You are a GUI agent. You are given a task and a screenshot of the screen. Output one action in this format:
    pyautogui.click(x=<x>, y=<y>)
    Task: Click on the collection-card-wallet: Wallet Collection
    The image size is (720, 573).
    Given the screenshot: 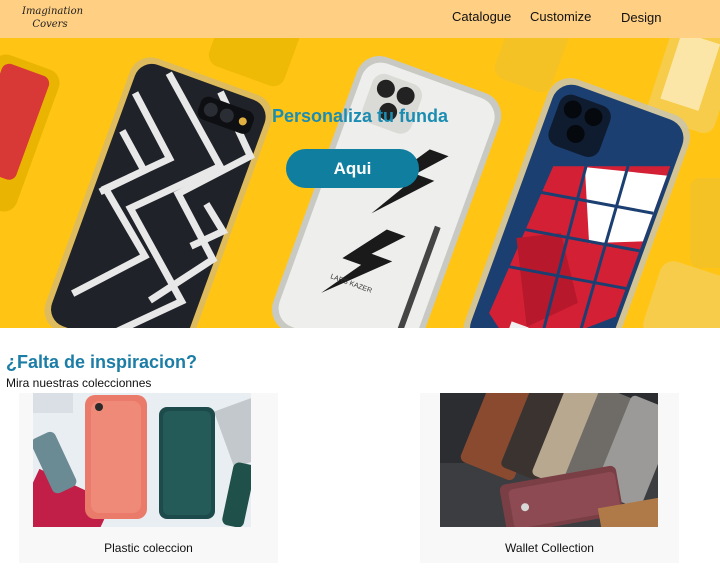 What is the action you would take?
    pyautogui.click(x=549, y=478)
    